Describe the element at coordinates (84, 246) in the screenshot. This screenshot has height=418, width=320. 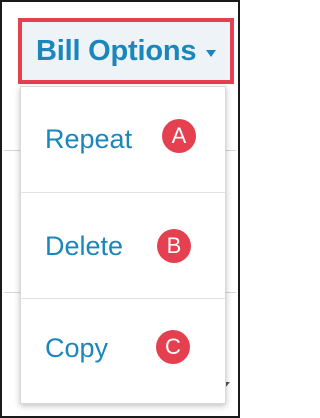
I see `menu-item-label: Delete` at that location.